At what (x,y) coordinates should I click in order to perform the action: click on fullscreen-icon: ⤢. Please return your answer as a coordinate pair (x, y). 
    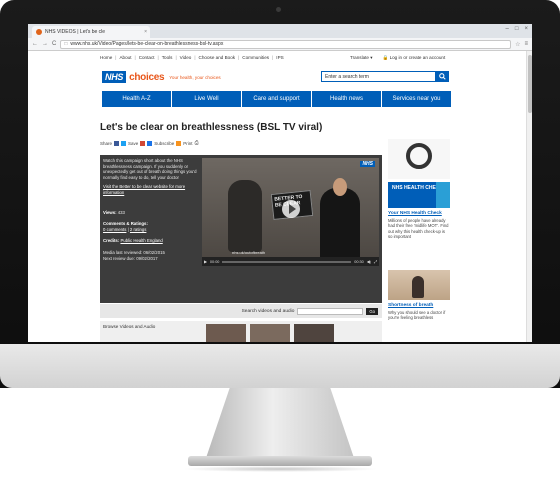
    Looking at the image, I should click on (375, 262).